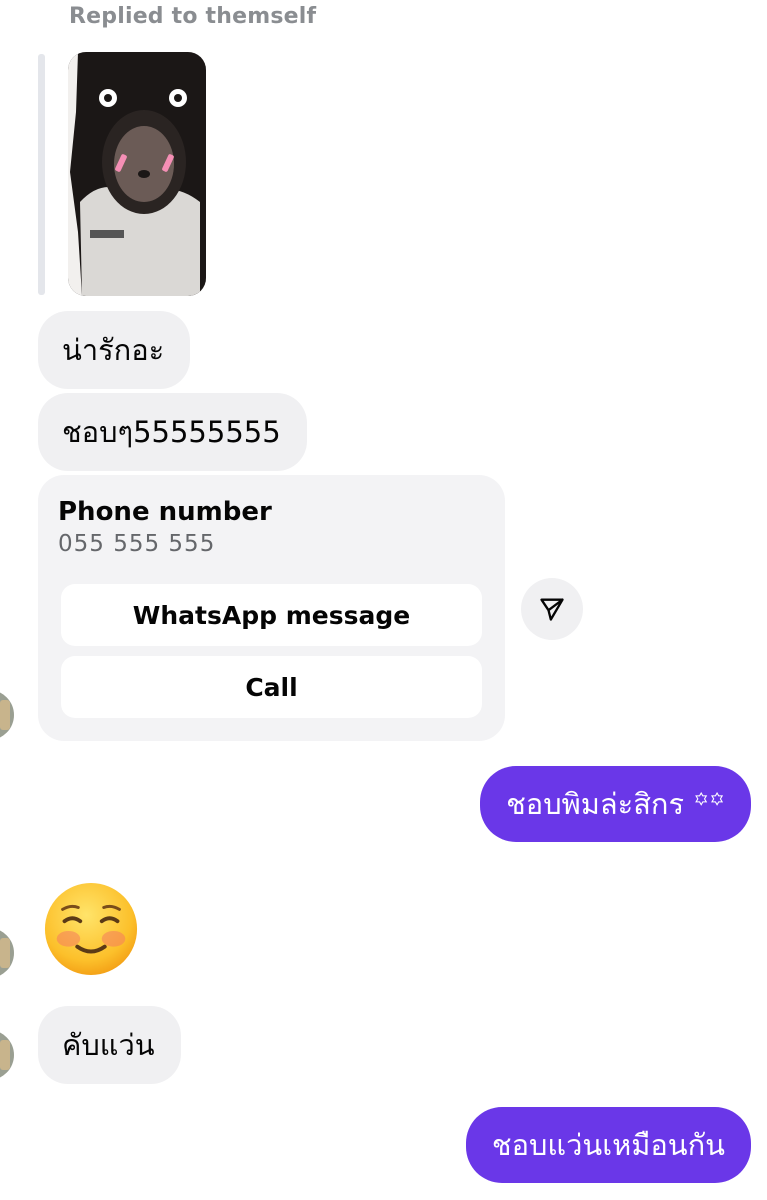 This screenshot has height=1200, width=767. I want to click on reply-header: Replied to themself, so click(193, 16).